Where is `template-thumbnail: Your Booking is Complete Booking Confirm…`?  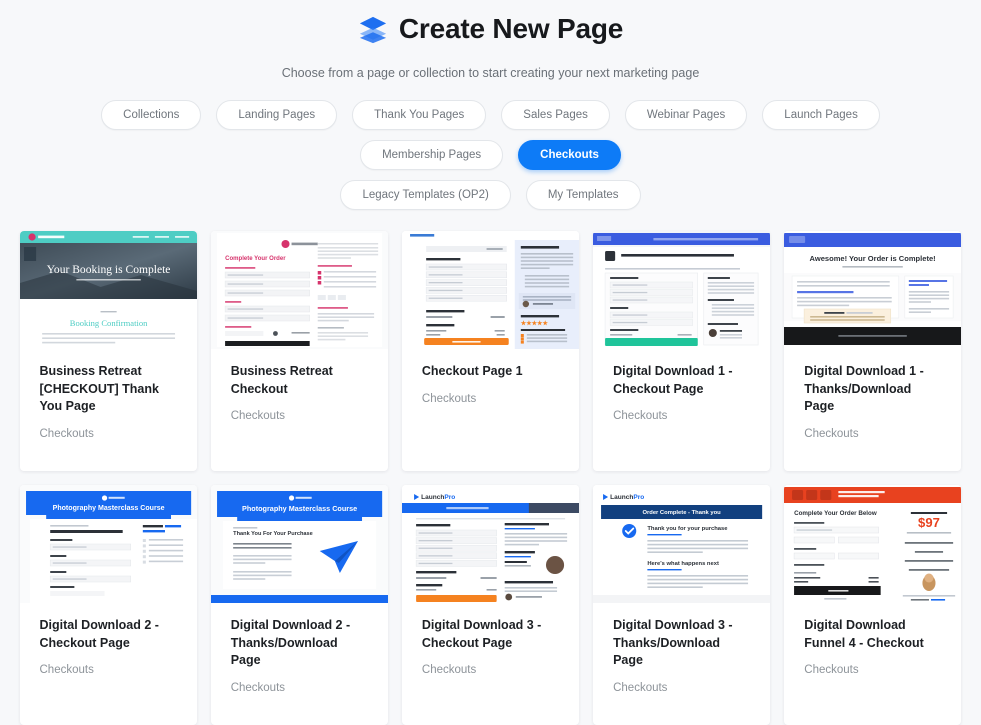 template-thumbnail: Your Booking is Complete Booking Confirm… is located at coordinates (108, 289).